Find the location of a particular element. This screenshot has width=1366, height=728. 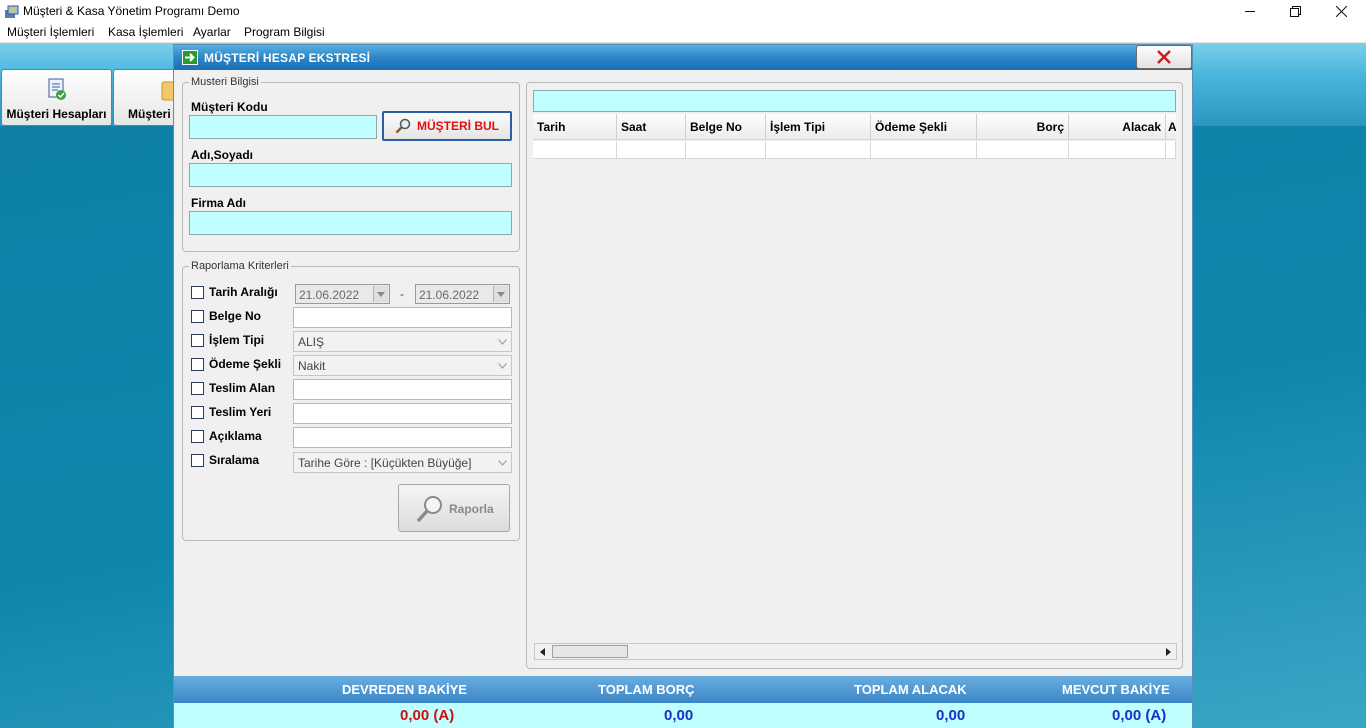

name-input is located at coordinates (350, 175).